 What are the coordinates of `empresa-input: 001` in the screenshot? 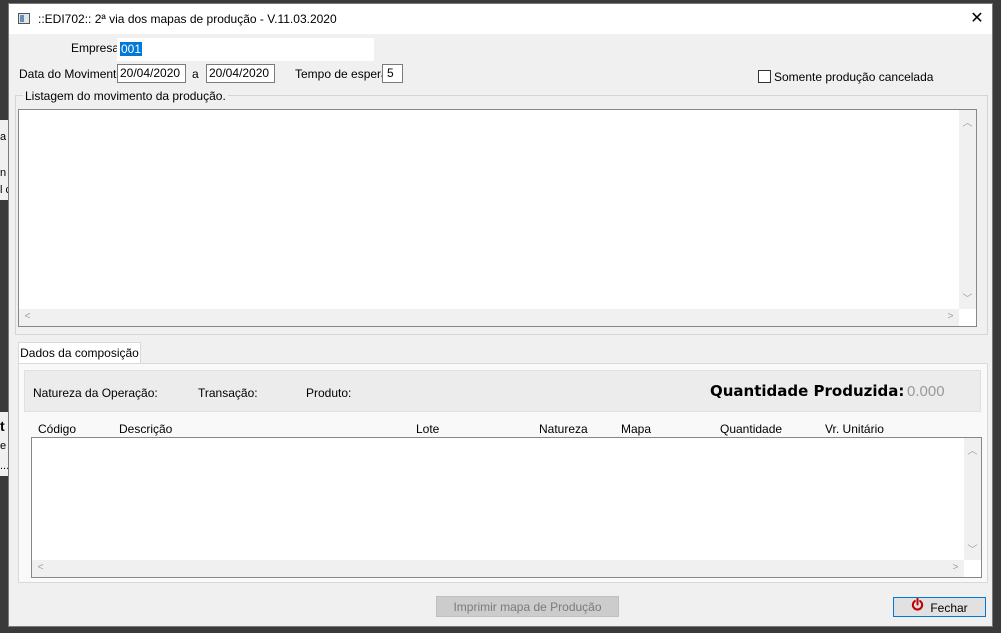 It's located at (245, 49).